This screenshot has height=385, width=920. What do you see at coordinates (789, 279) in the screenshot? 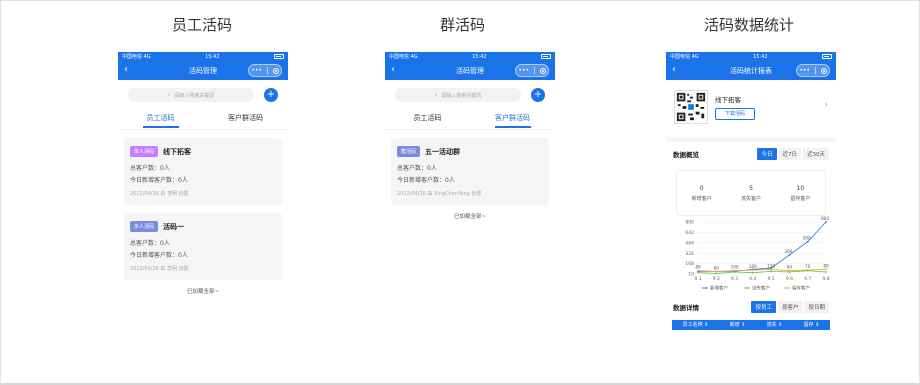
I see `x-tick-label: 9.6` at bounding box center [789, 279].